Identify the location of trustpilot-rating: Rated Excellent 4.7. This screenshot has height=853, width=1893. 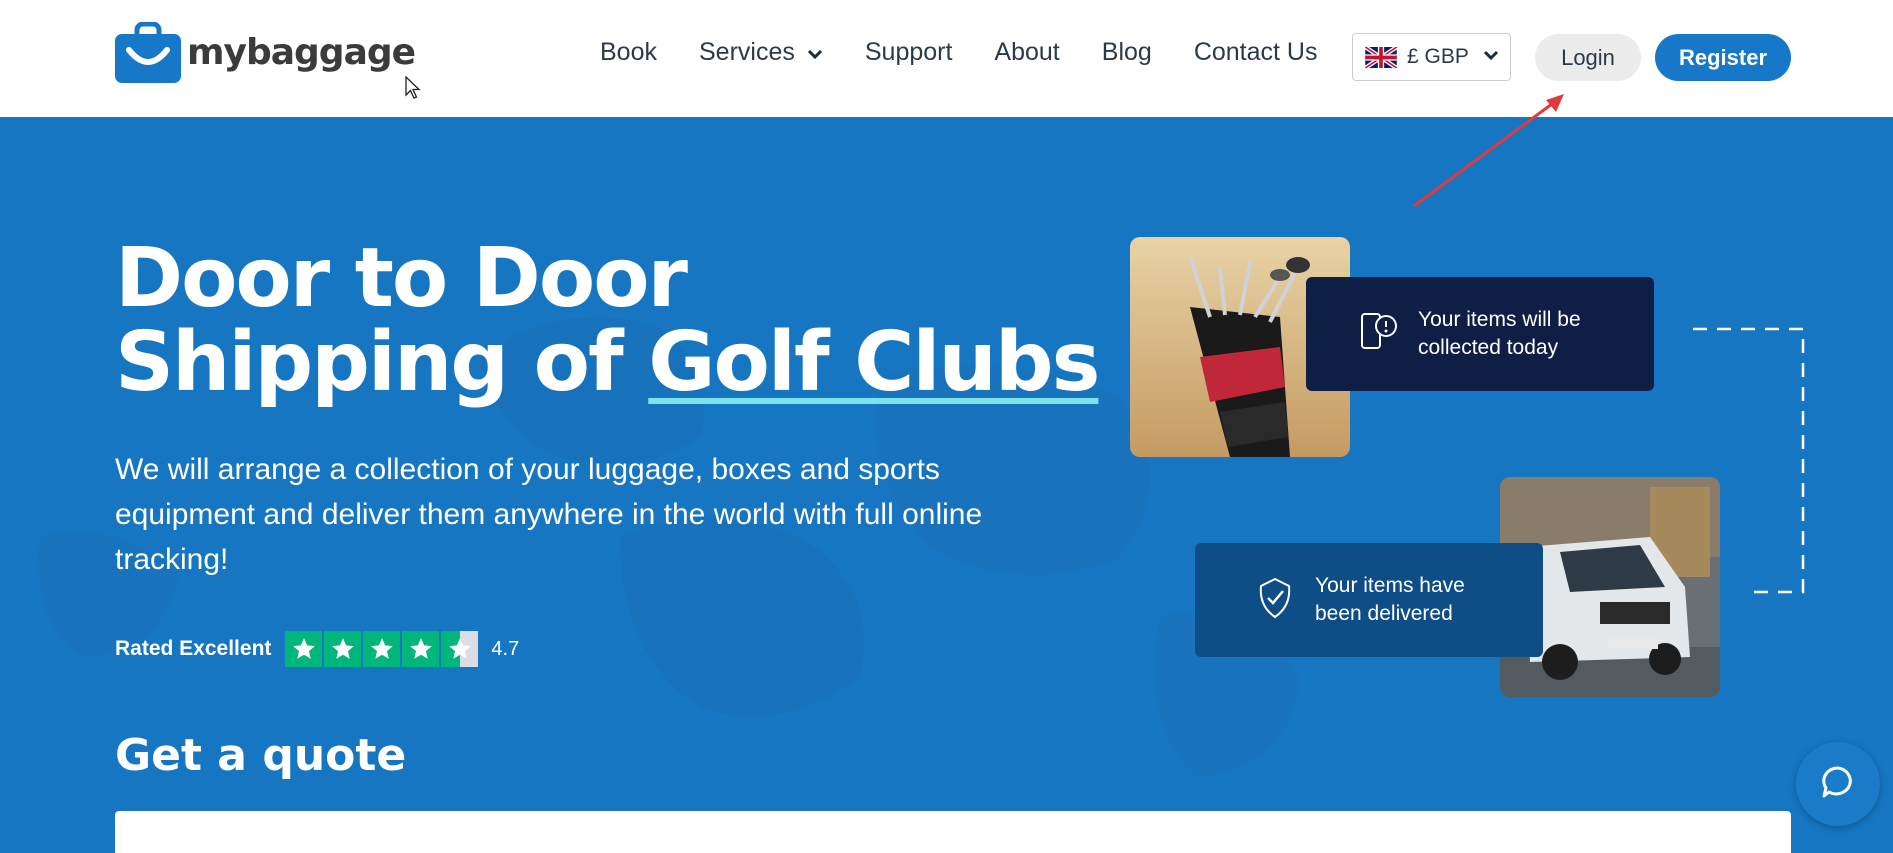
(317, 649).